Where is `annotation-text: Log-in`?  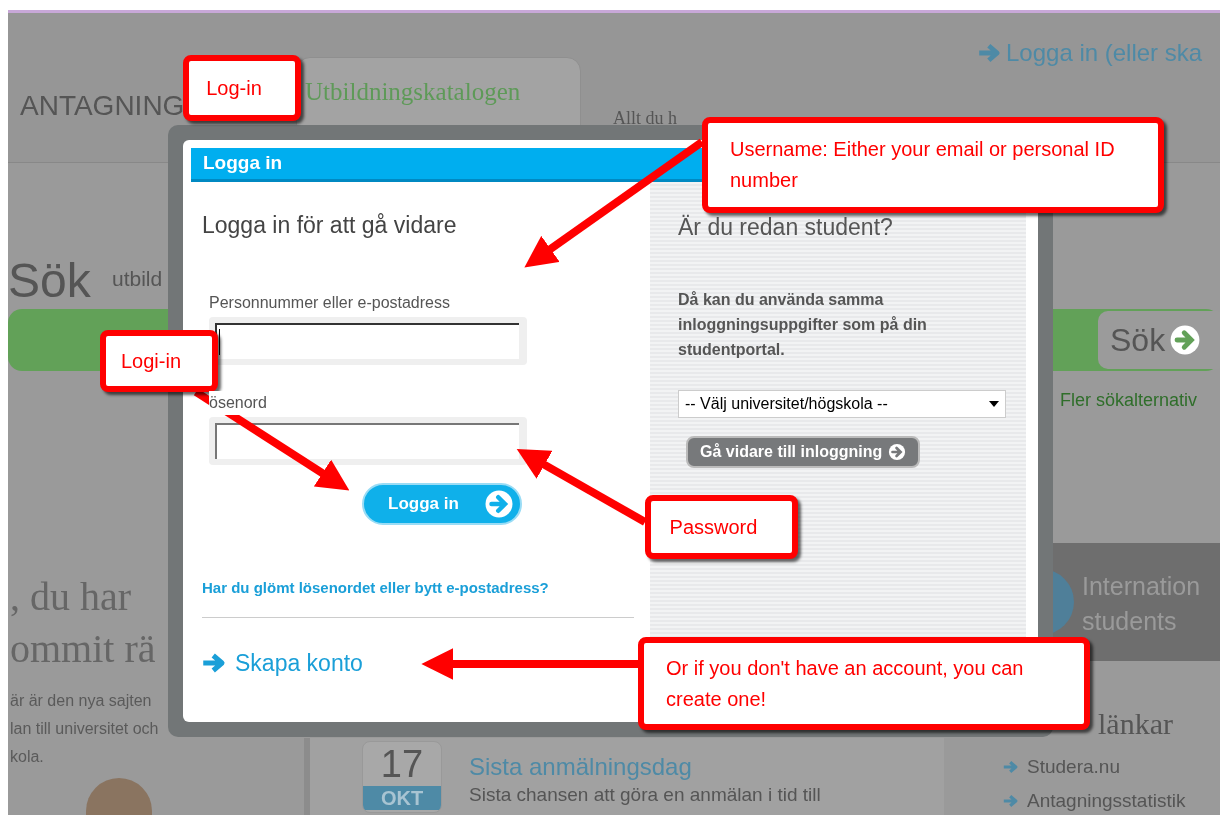
annotation-text: Log-in is located at coordinates (234, 88).